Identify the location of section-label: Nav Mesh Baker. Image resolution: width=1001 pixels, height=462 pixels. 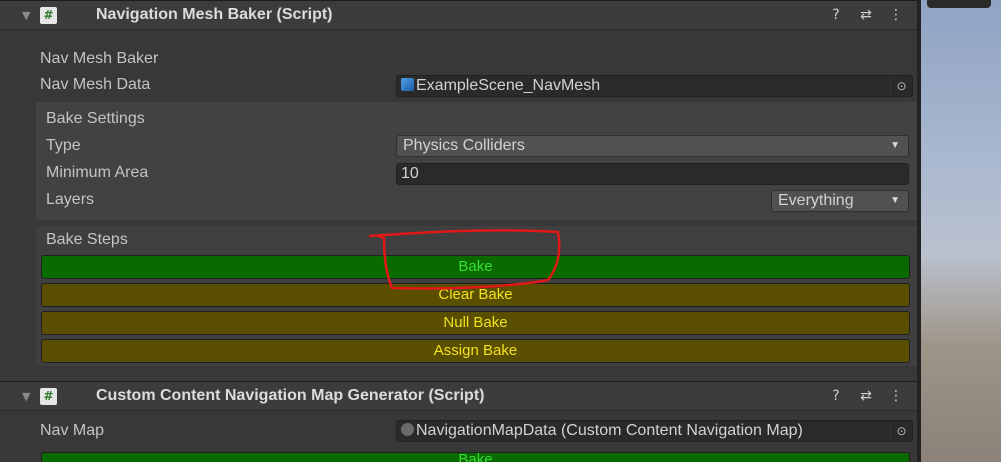
(99, 58).